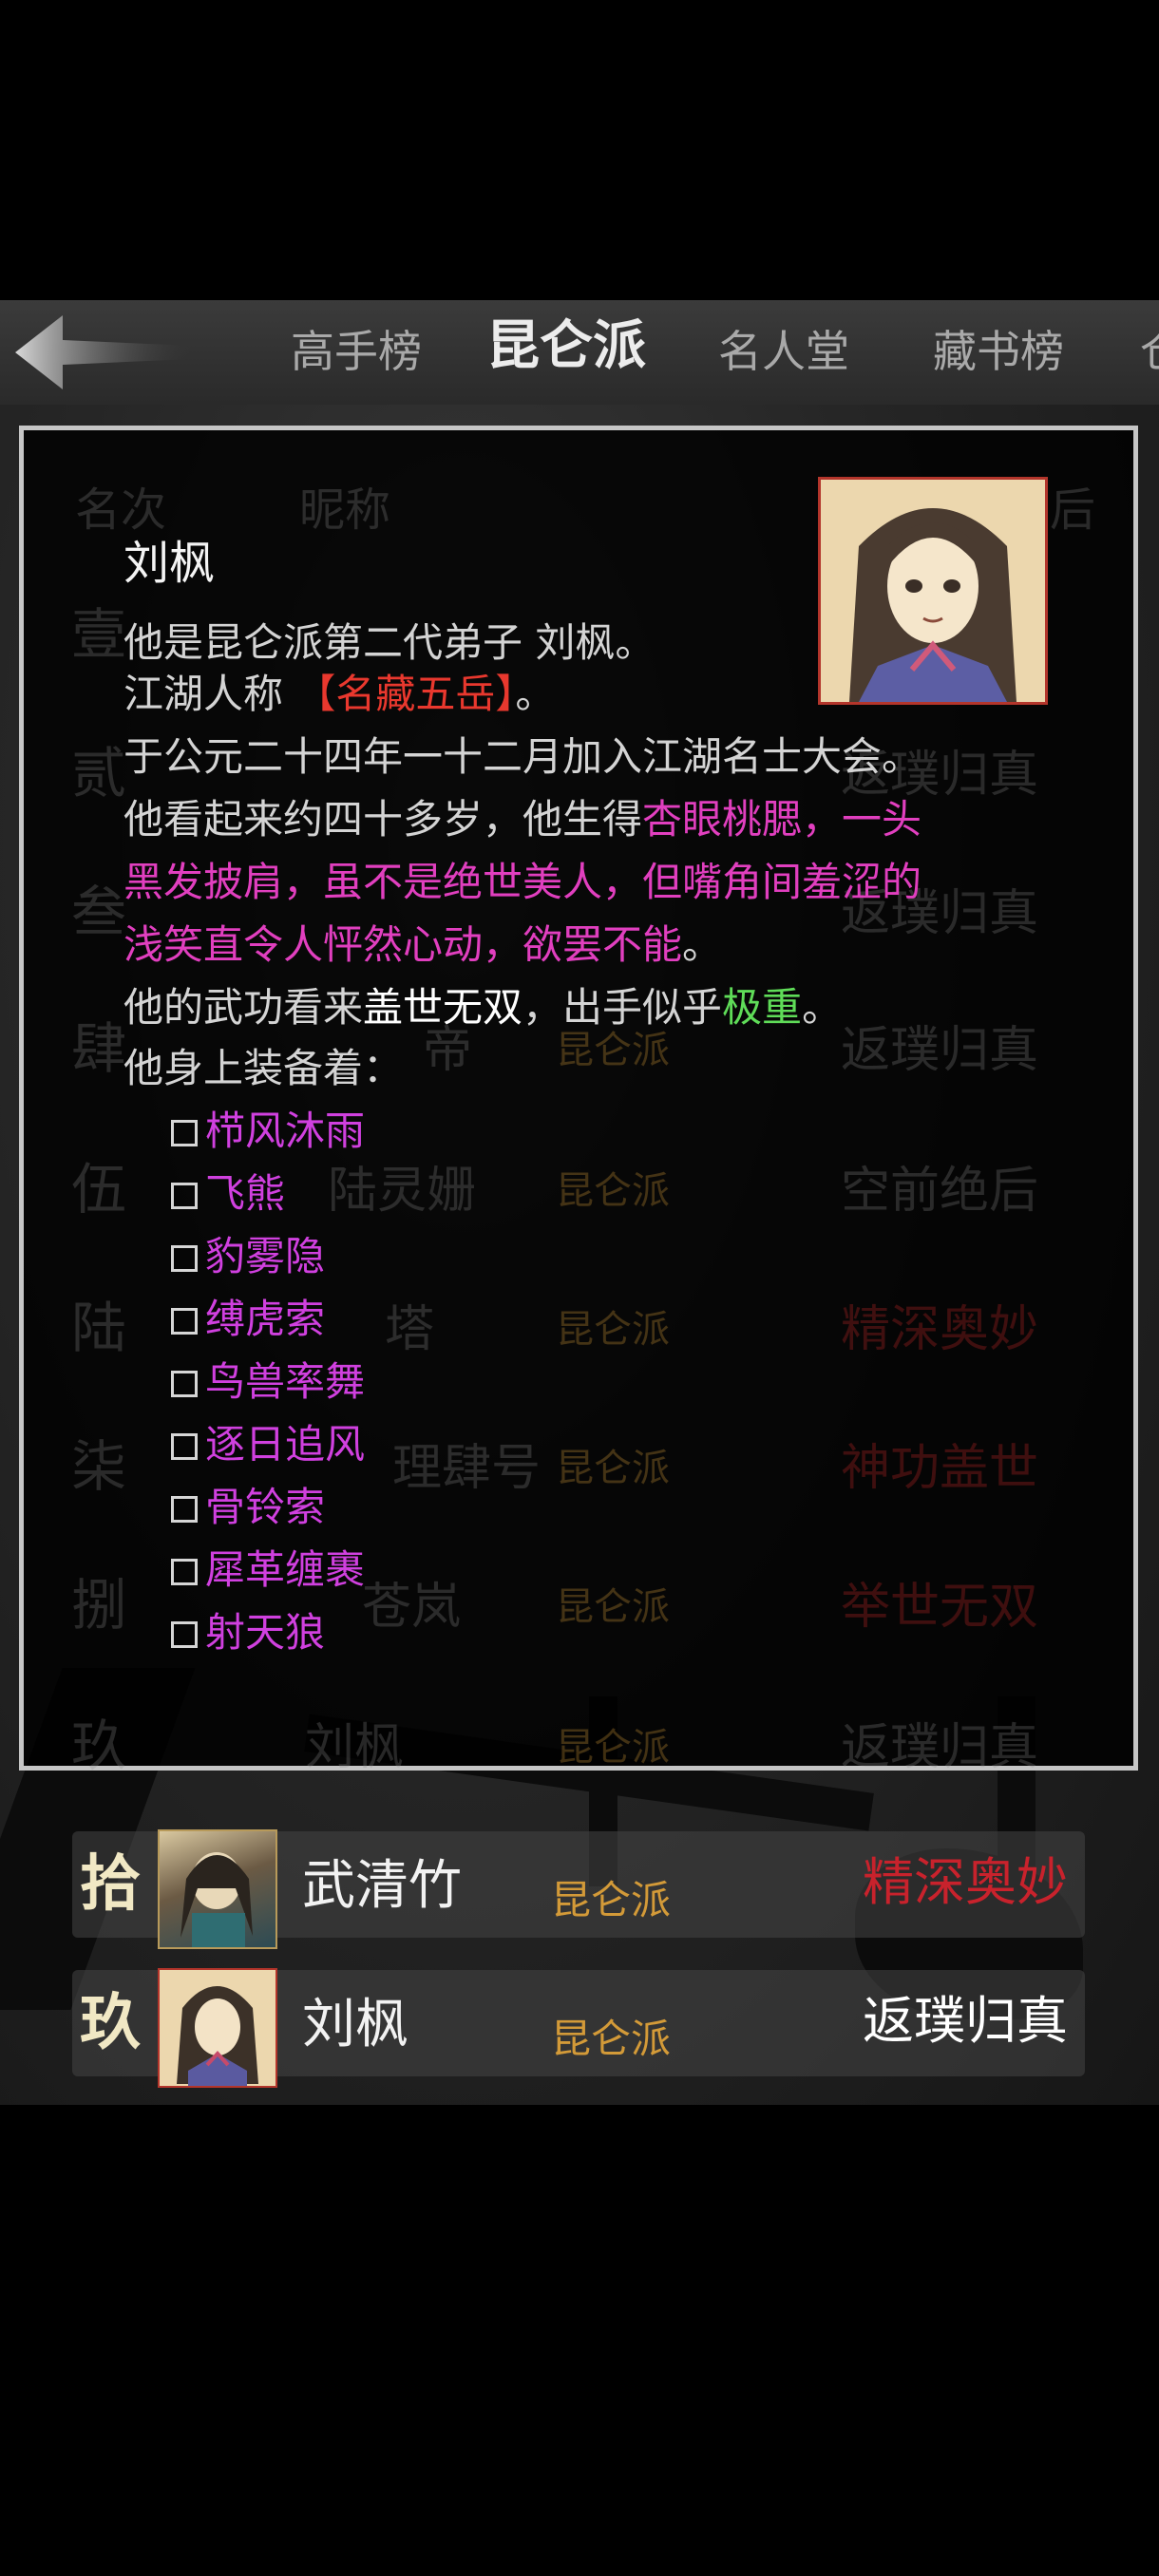 This screenshot has height=2576, width=1159. What do you see at coordinates (702, 944) in the screenshot?
I see `appearance-suffix: 。` at bounding box center [702, 944].